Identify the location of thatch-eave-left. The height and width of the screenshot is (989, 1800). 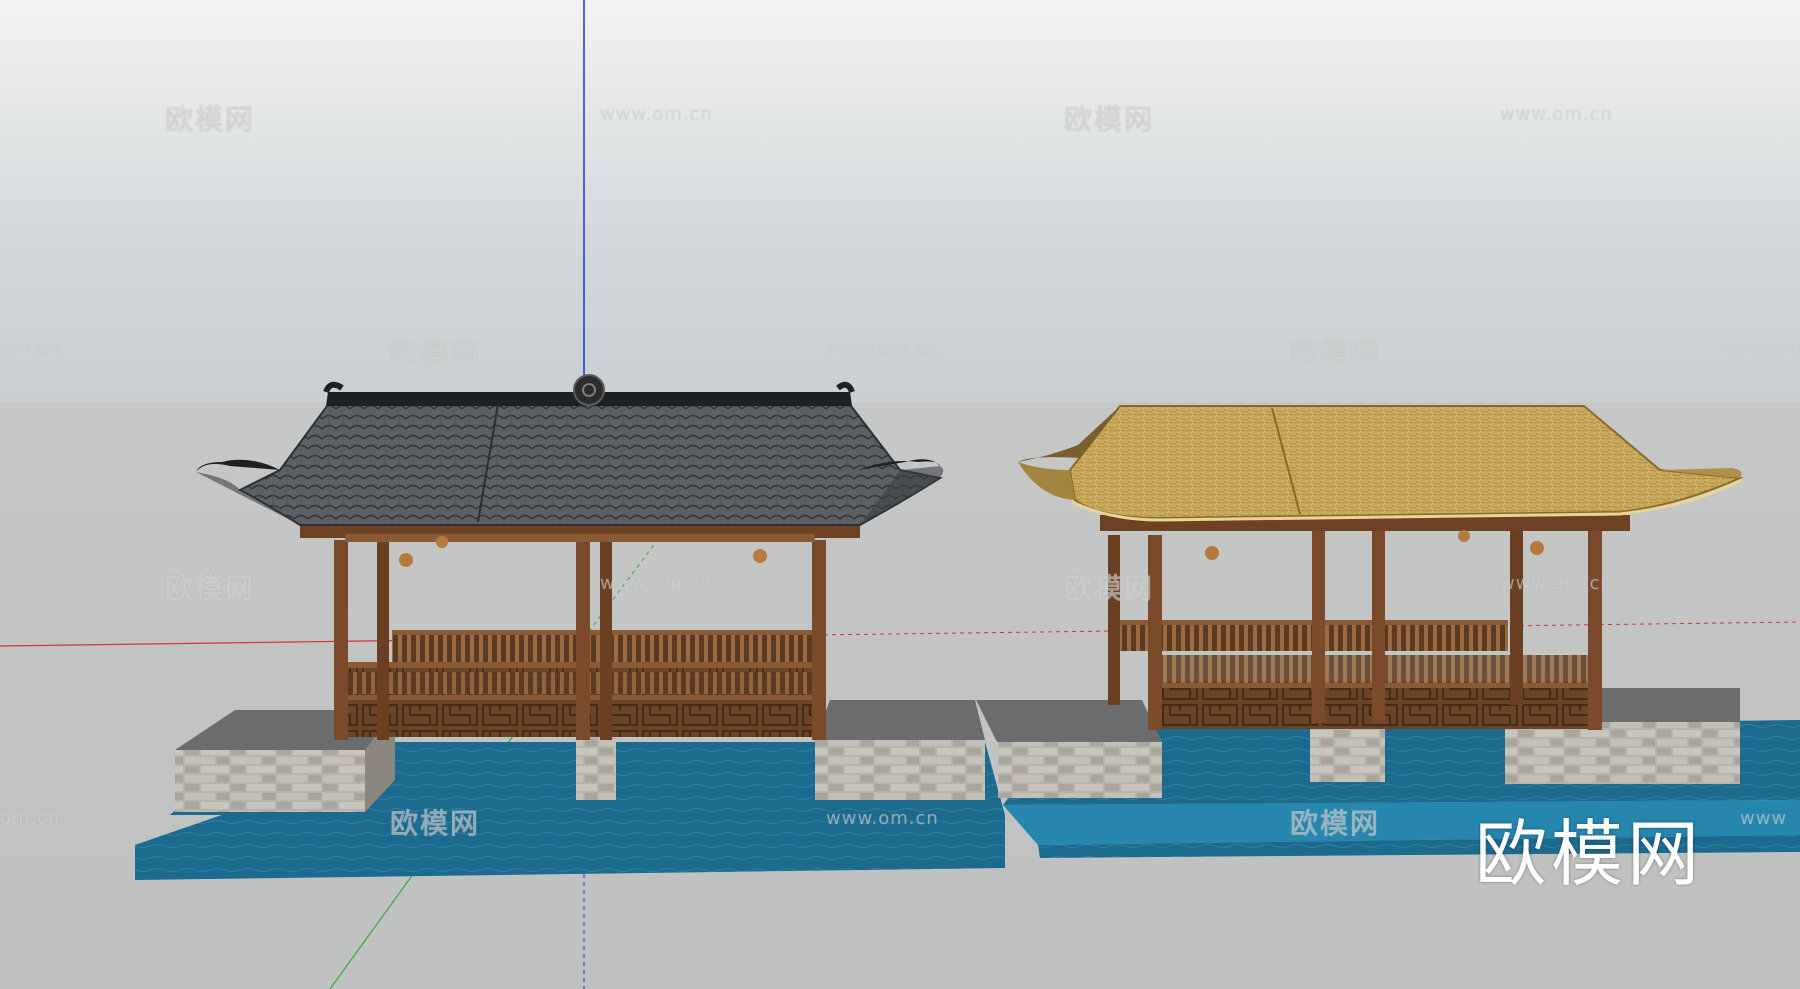
(1046, 481).